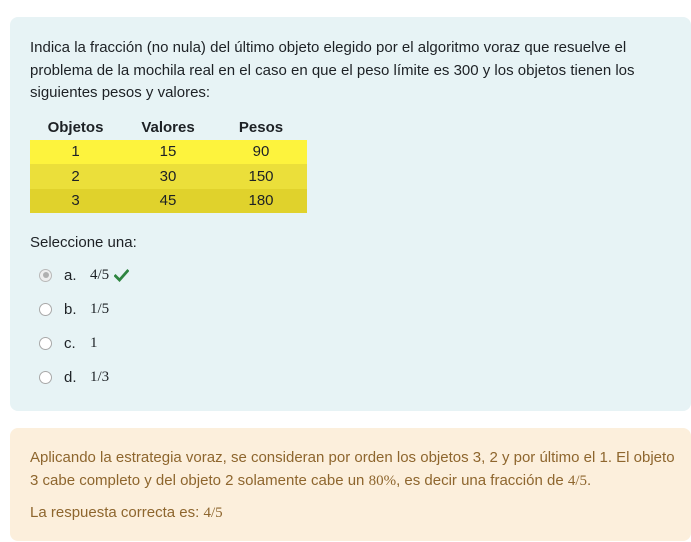 Image resolution: width=691 pixels, height=542 pixels. What do you see at coordinates (70, 377) in the screenshot?
I see `option-letter: d.` at bounding box center [70, 377].